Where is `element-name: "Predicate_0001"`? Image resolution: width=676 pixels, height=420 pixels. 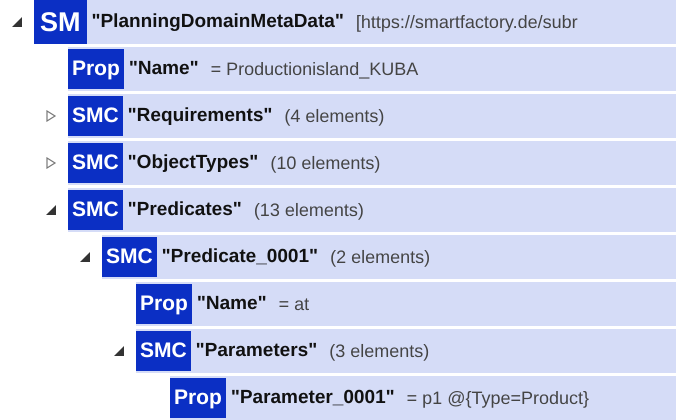
element-name: "Predicate_0001" is located at coordinates (240, 256).